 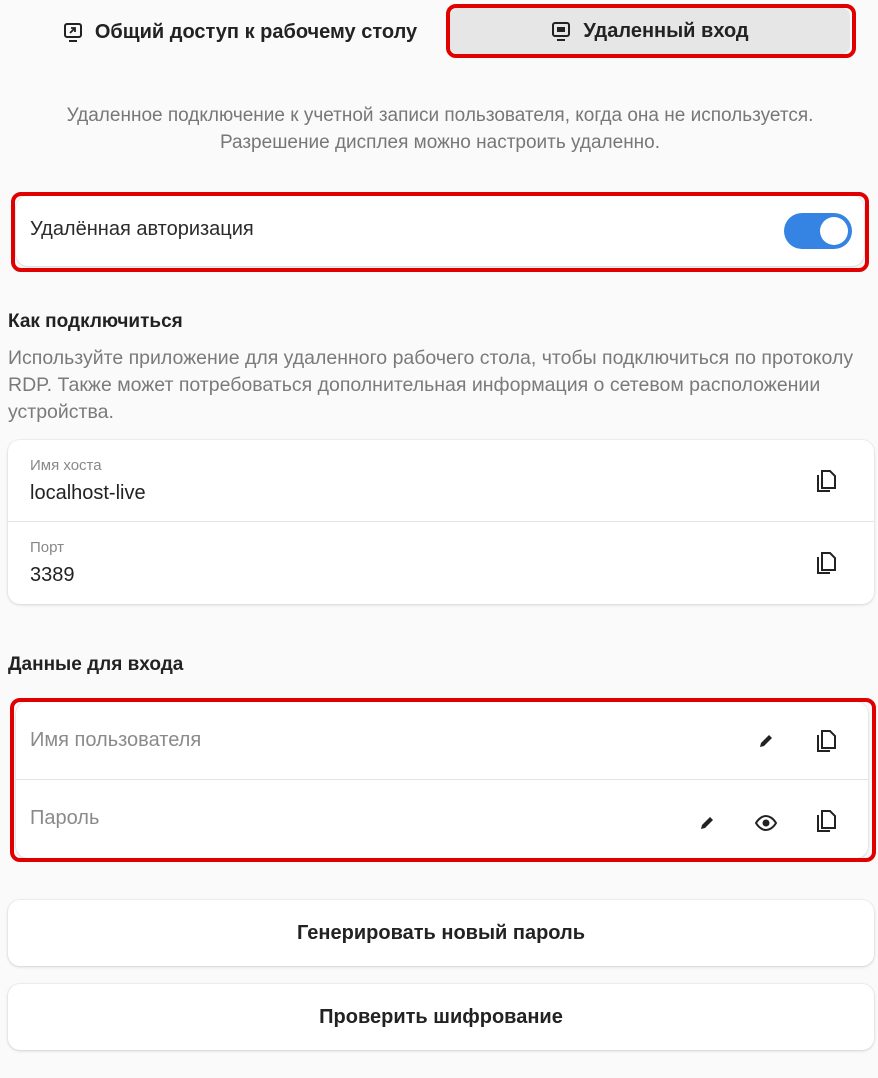 What do you see at coordinates (256, 31) in the screenshot?
I see `tab-desktop-sharing-label: Общий доступ к рабочему столу` at bounding box center [256, 31].